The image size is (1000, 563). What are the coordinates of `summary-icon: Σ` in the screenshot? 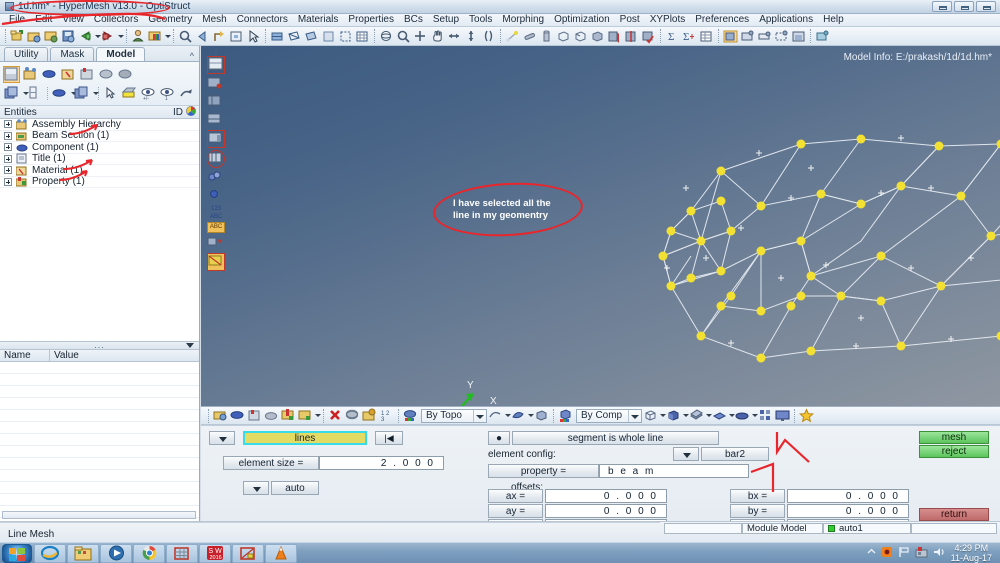 It's located at (672, 36).